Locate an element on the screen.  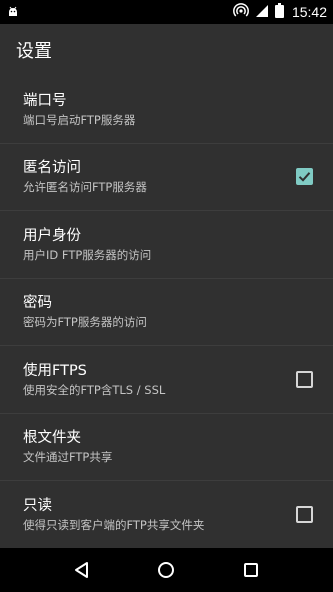
pref-password: 密码 密码为FTP服务器的访问 is located at coordinates (166, 312).